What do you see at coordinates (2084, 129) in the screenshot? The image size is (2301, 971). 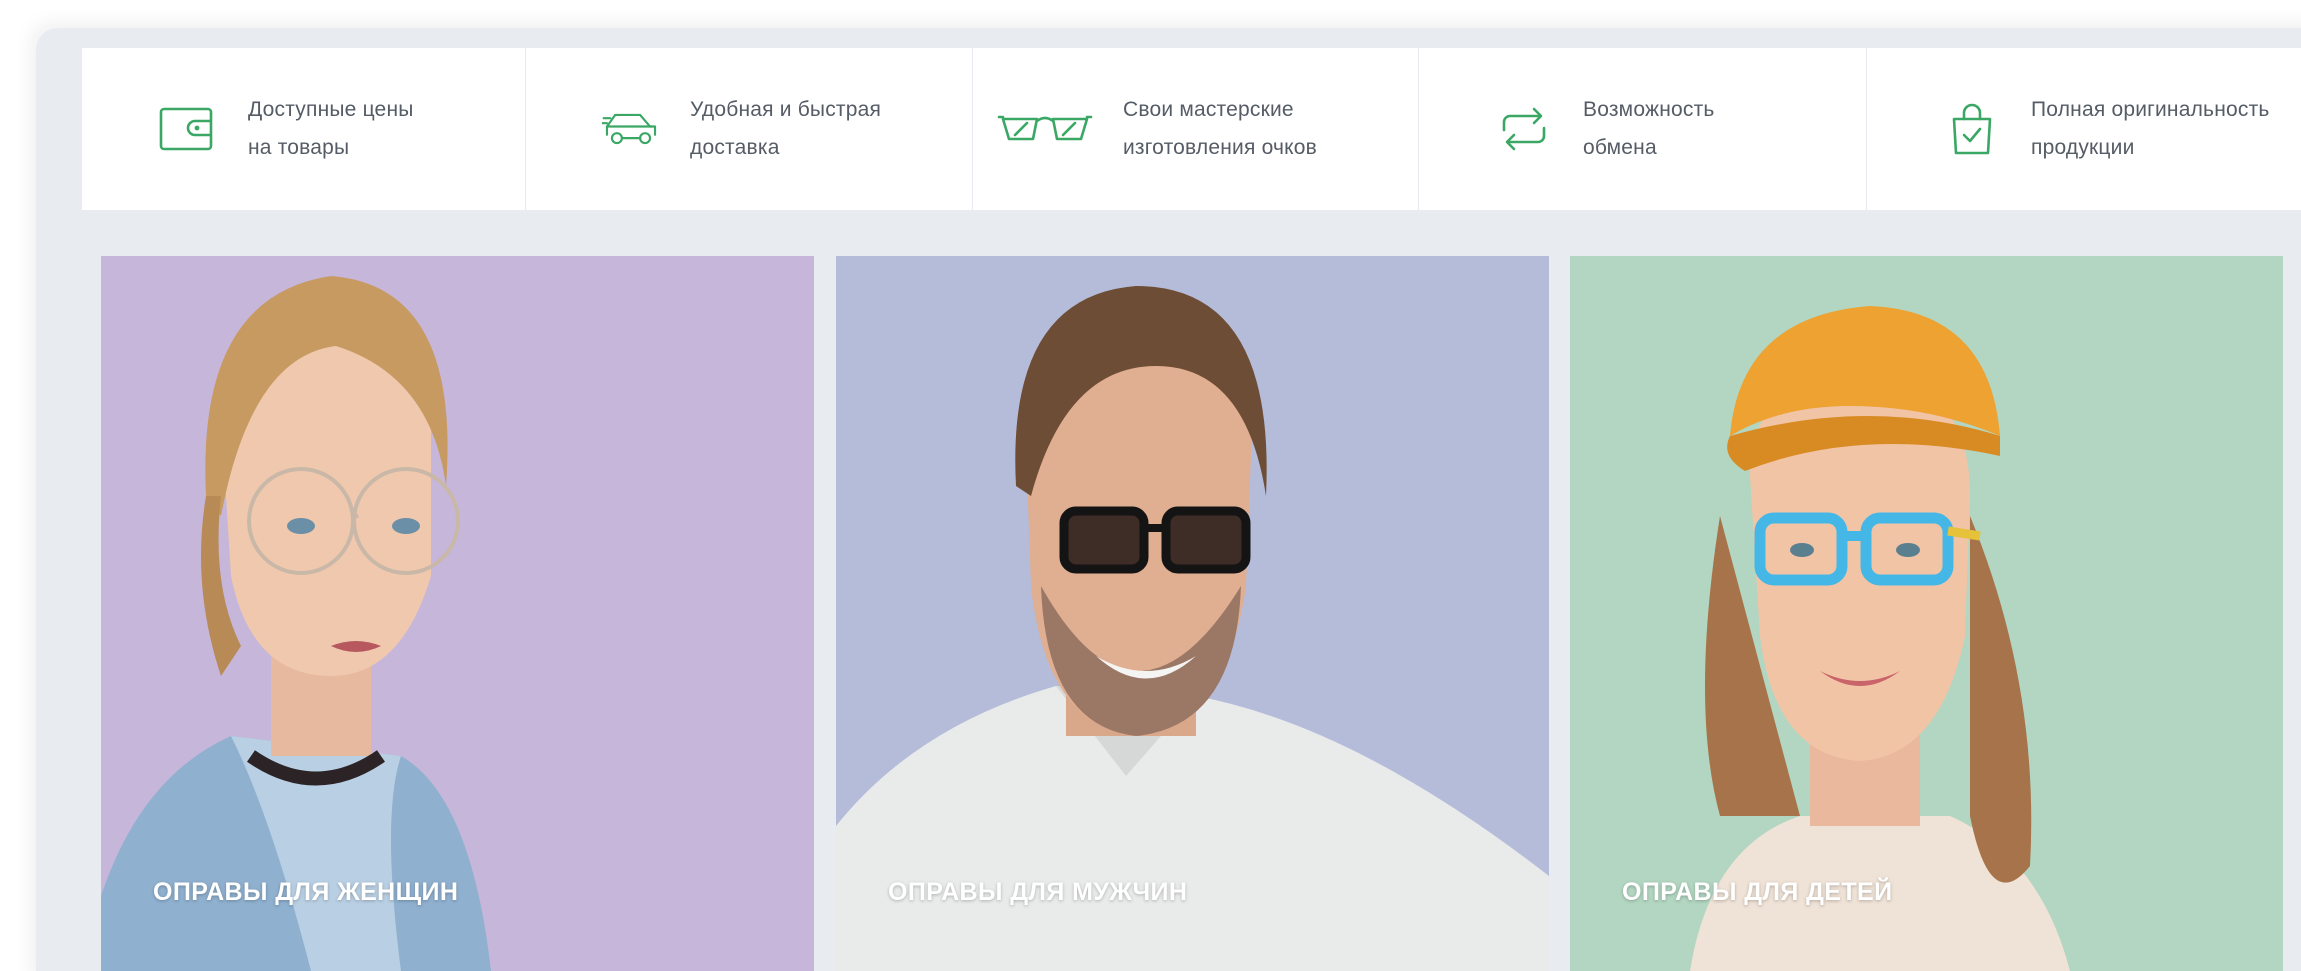 I see `feature-originality: Полная оригинальность продукции` at bounding box center [2084, 129].